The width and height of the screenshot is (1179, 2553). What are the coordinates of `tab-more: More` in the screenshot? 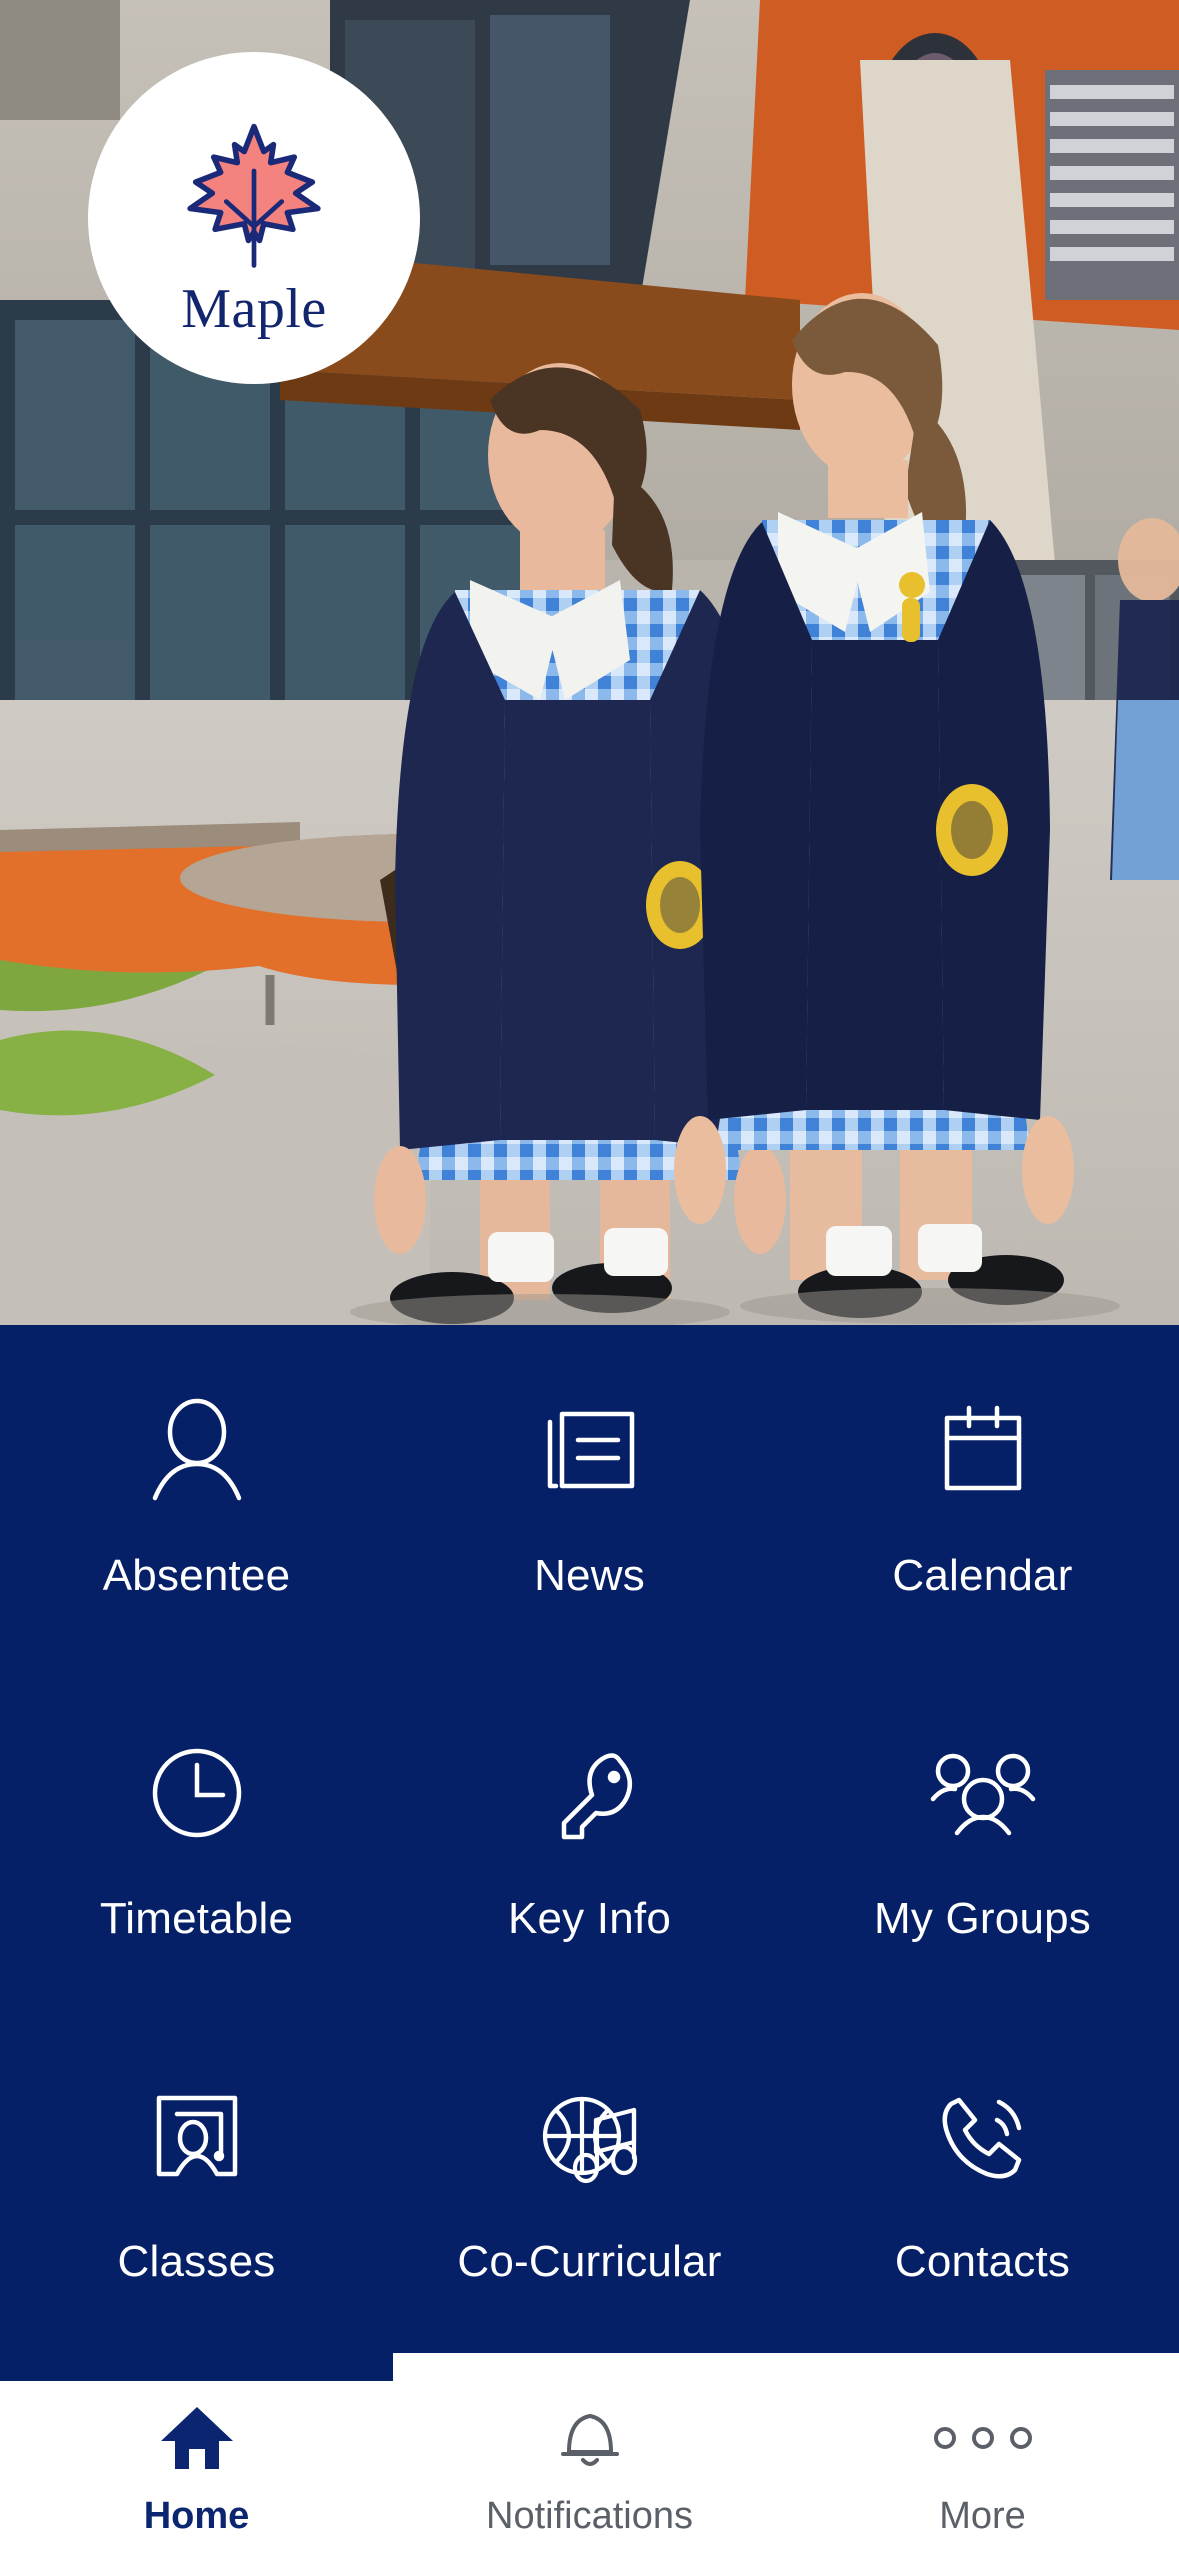 It's located at (982, 2453).